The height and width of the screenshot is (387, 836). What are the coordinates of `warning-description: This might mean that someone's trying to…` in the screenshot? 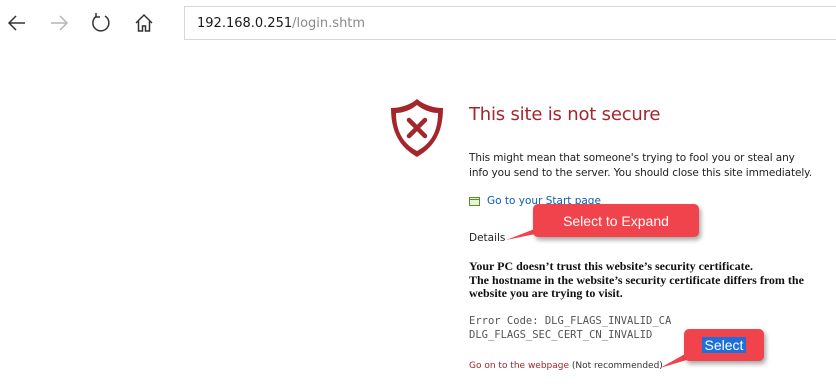 It's located at (640, 165).